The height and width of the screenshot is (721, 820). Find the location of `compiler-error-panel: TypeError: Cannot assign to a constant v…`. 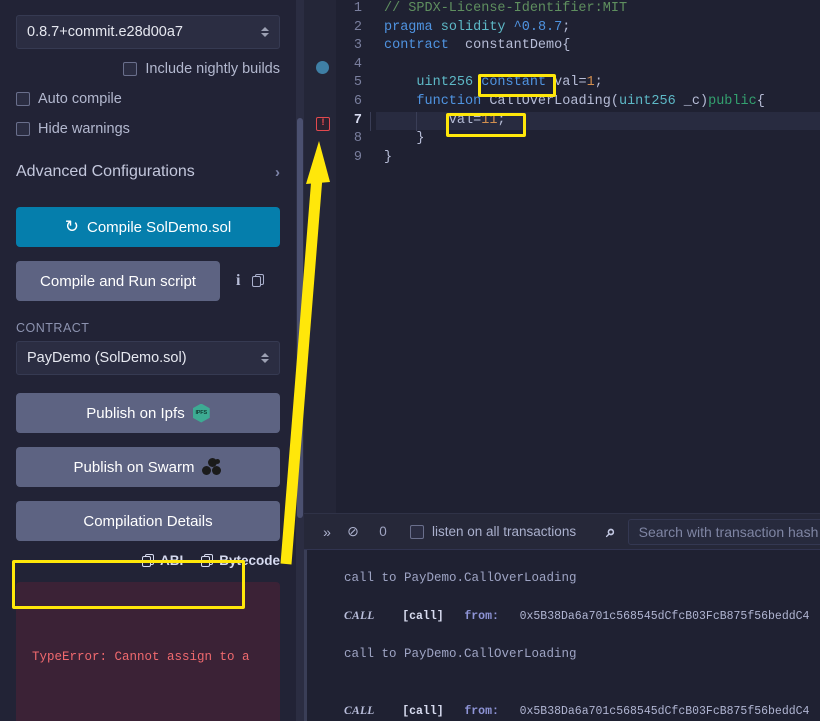

compiler-error-panel: TypeError: Cannot assign to a constant v… is located at coordinates (148, 651).